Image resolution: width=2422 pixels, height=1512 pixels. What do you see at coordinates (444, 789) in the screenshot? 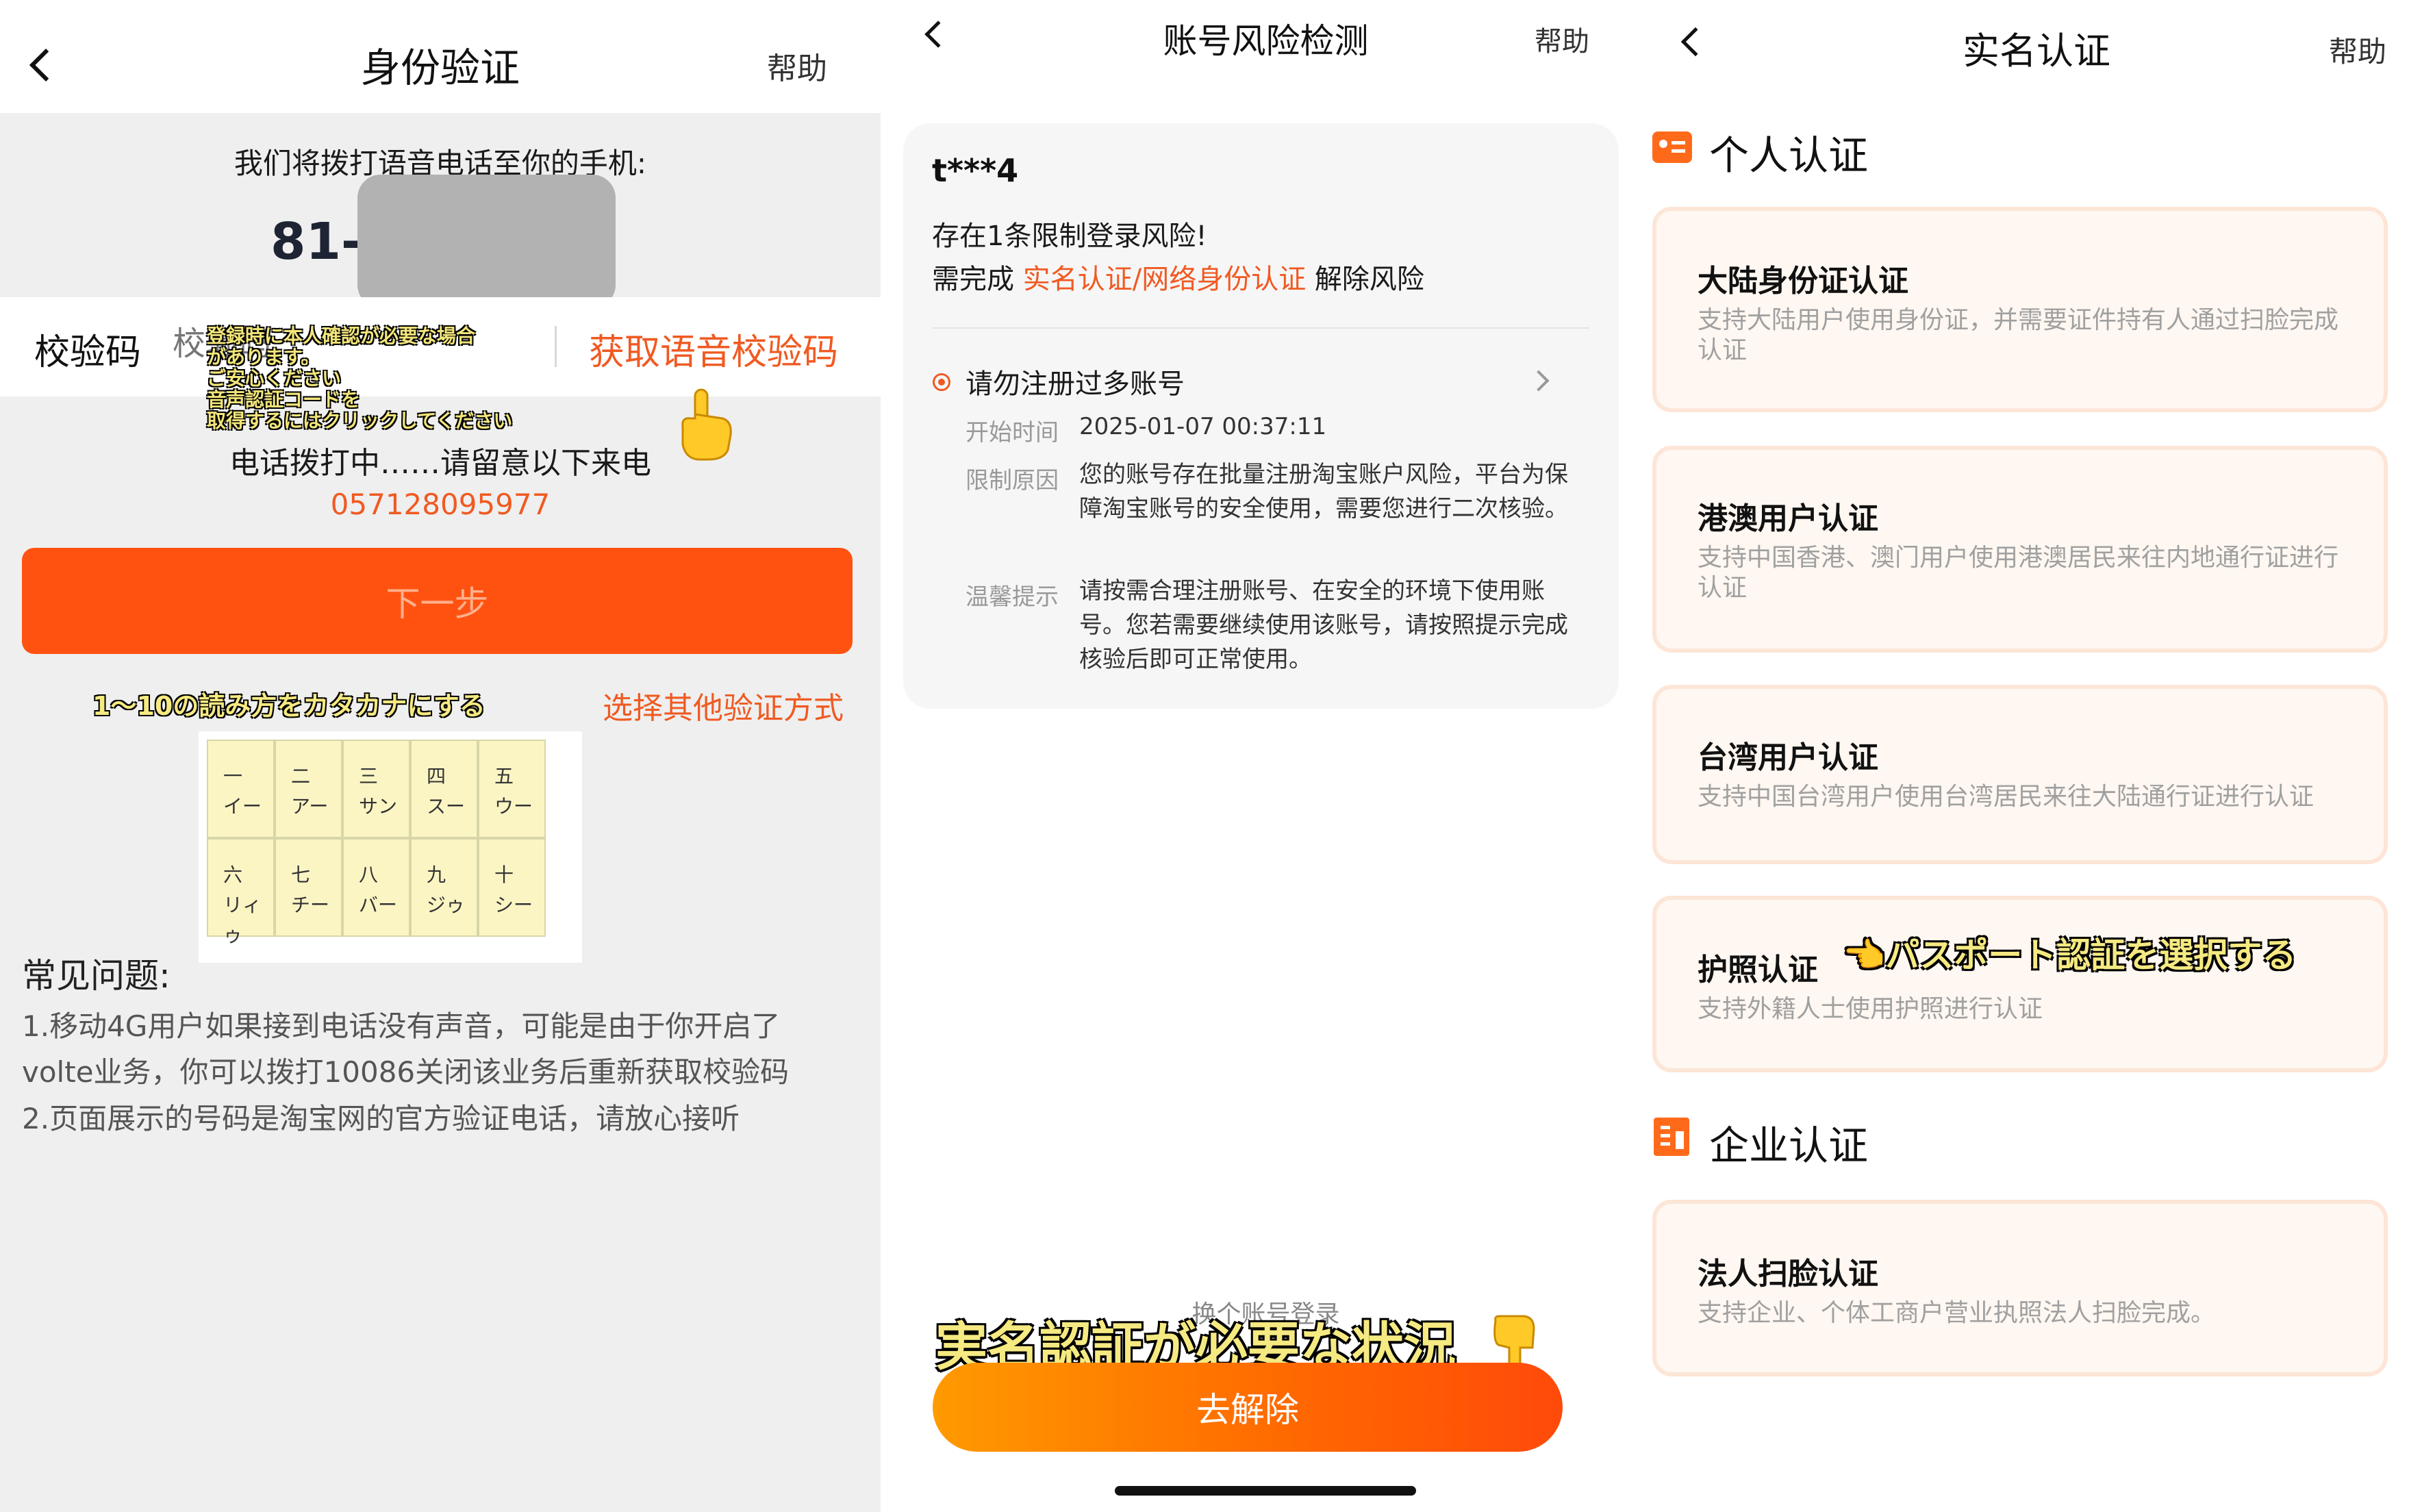
I see `kana-cell: 四スー` at bounding box center [444, 789].